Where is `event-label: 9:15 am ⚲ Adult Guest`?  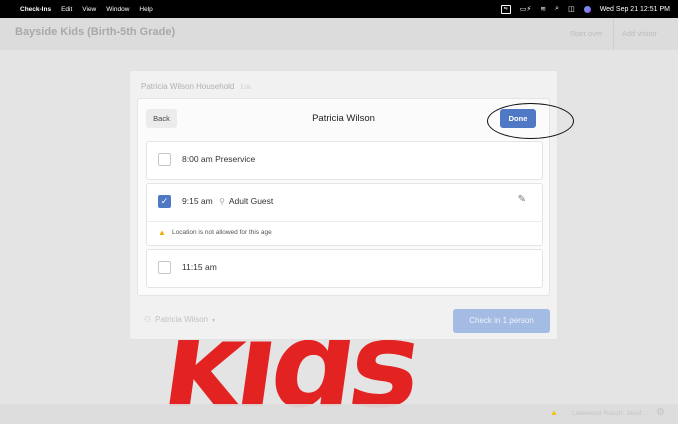 event-label: 9:15 am ⚲ Adult Guest is located at coordinates (227, 201).